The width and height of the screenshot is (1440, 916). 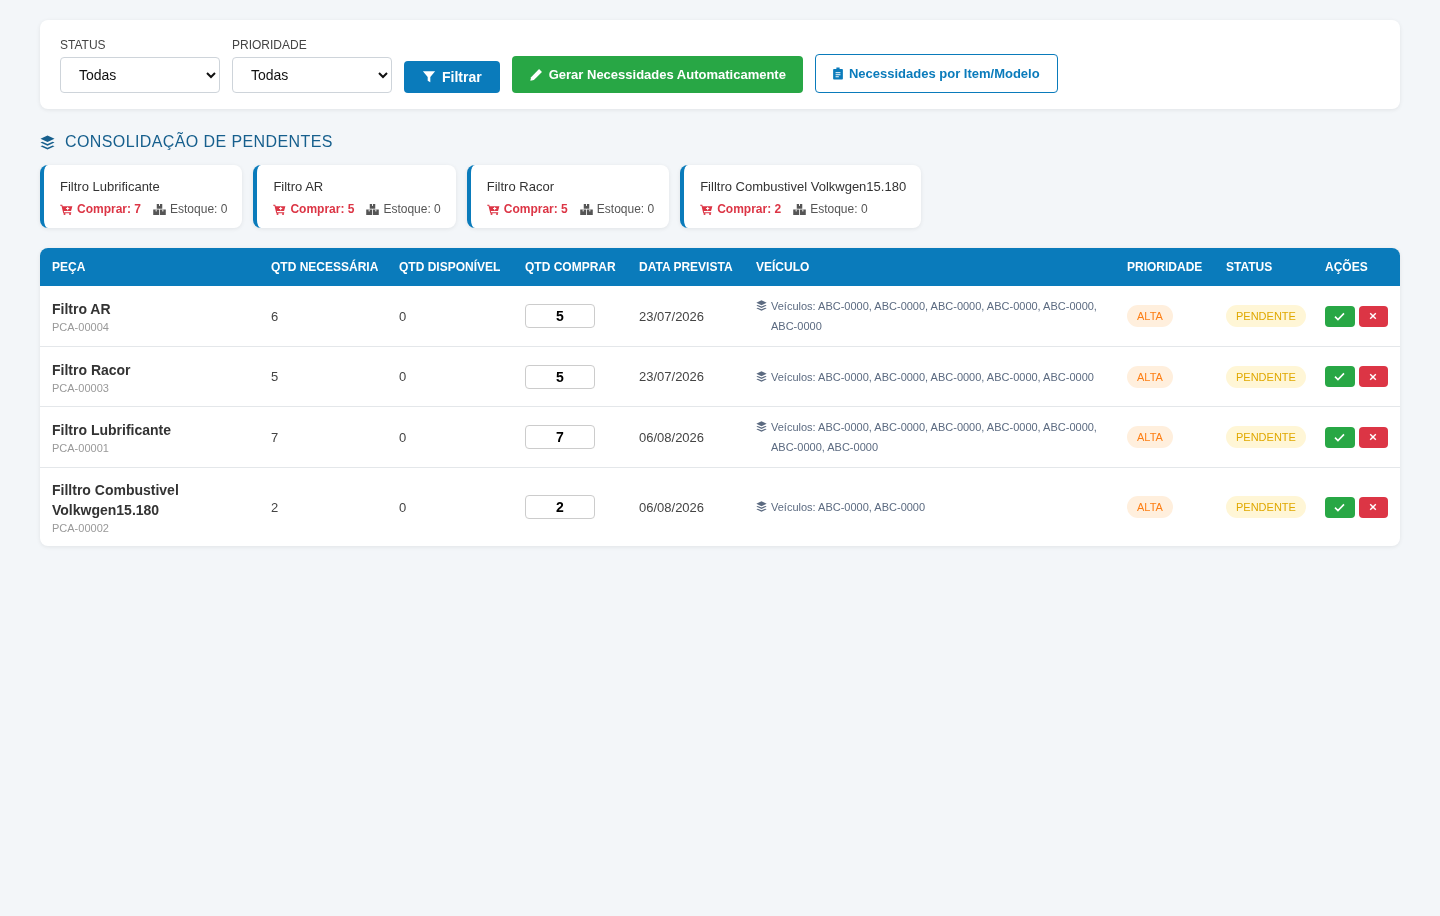 What do you see at coordinates (83, 45) in the screenshot?
I see `filter-label: STATUS` at bounding box center [83, 45].